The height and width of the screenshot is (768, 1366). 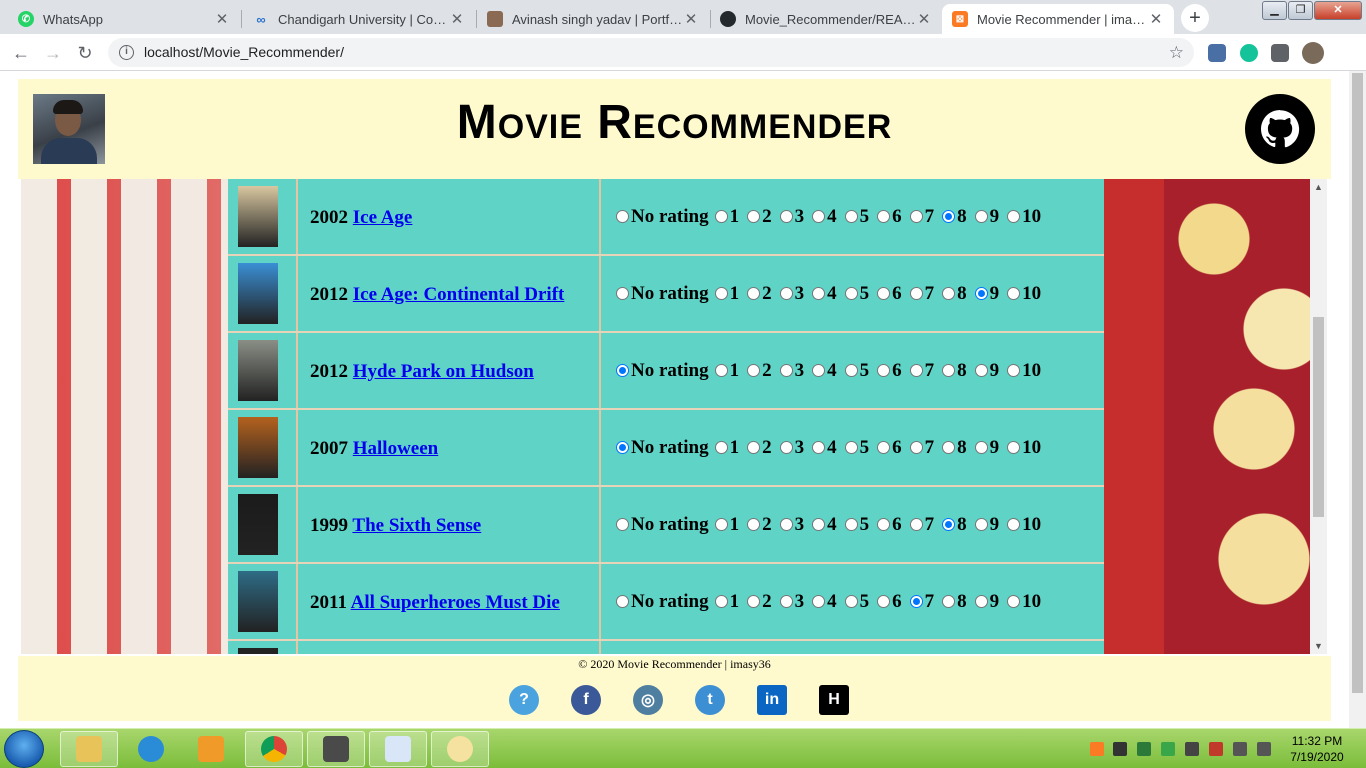 What do you see at coordinates (662, 525) in the screenshot?
I see `rating-option-none: No rating` at bounding box center [662, 525].